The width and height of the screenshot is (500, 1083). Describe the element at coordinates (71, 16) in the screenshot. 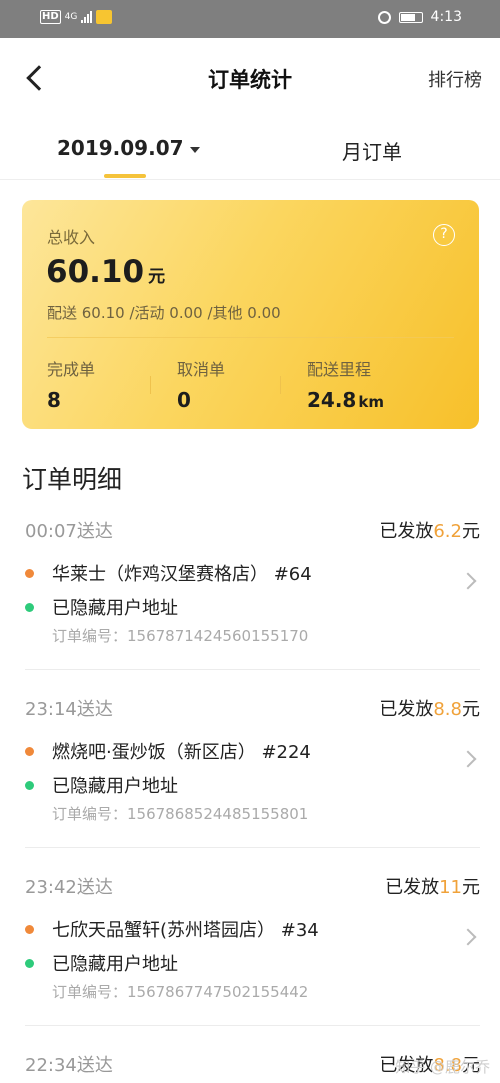

I see `network-label: 4G` at that location.